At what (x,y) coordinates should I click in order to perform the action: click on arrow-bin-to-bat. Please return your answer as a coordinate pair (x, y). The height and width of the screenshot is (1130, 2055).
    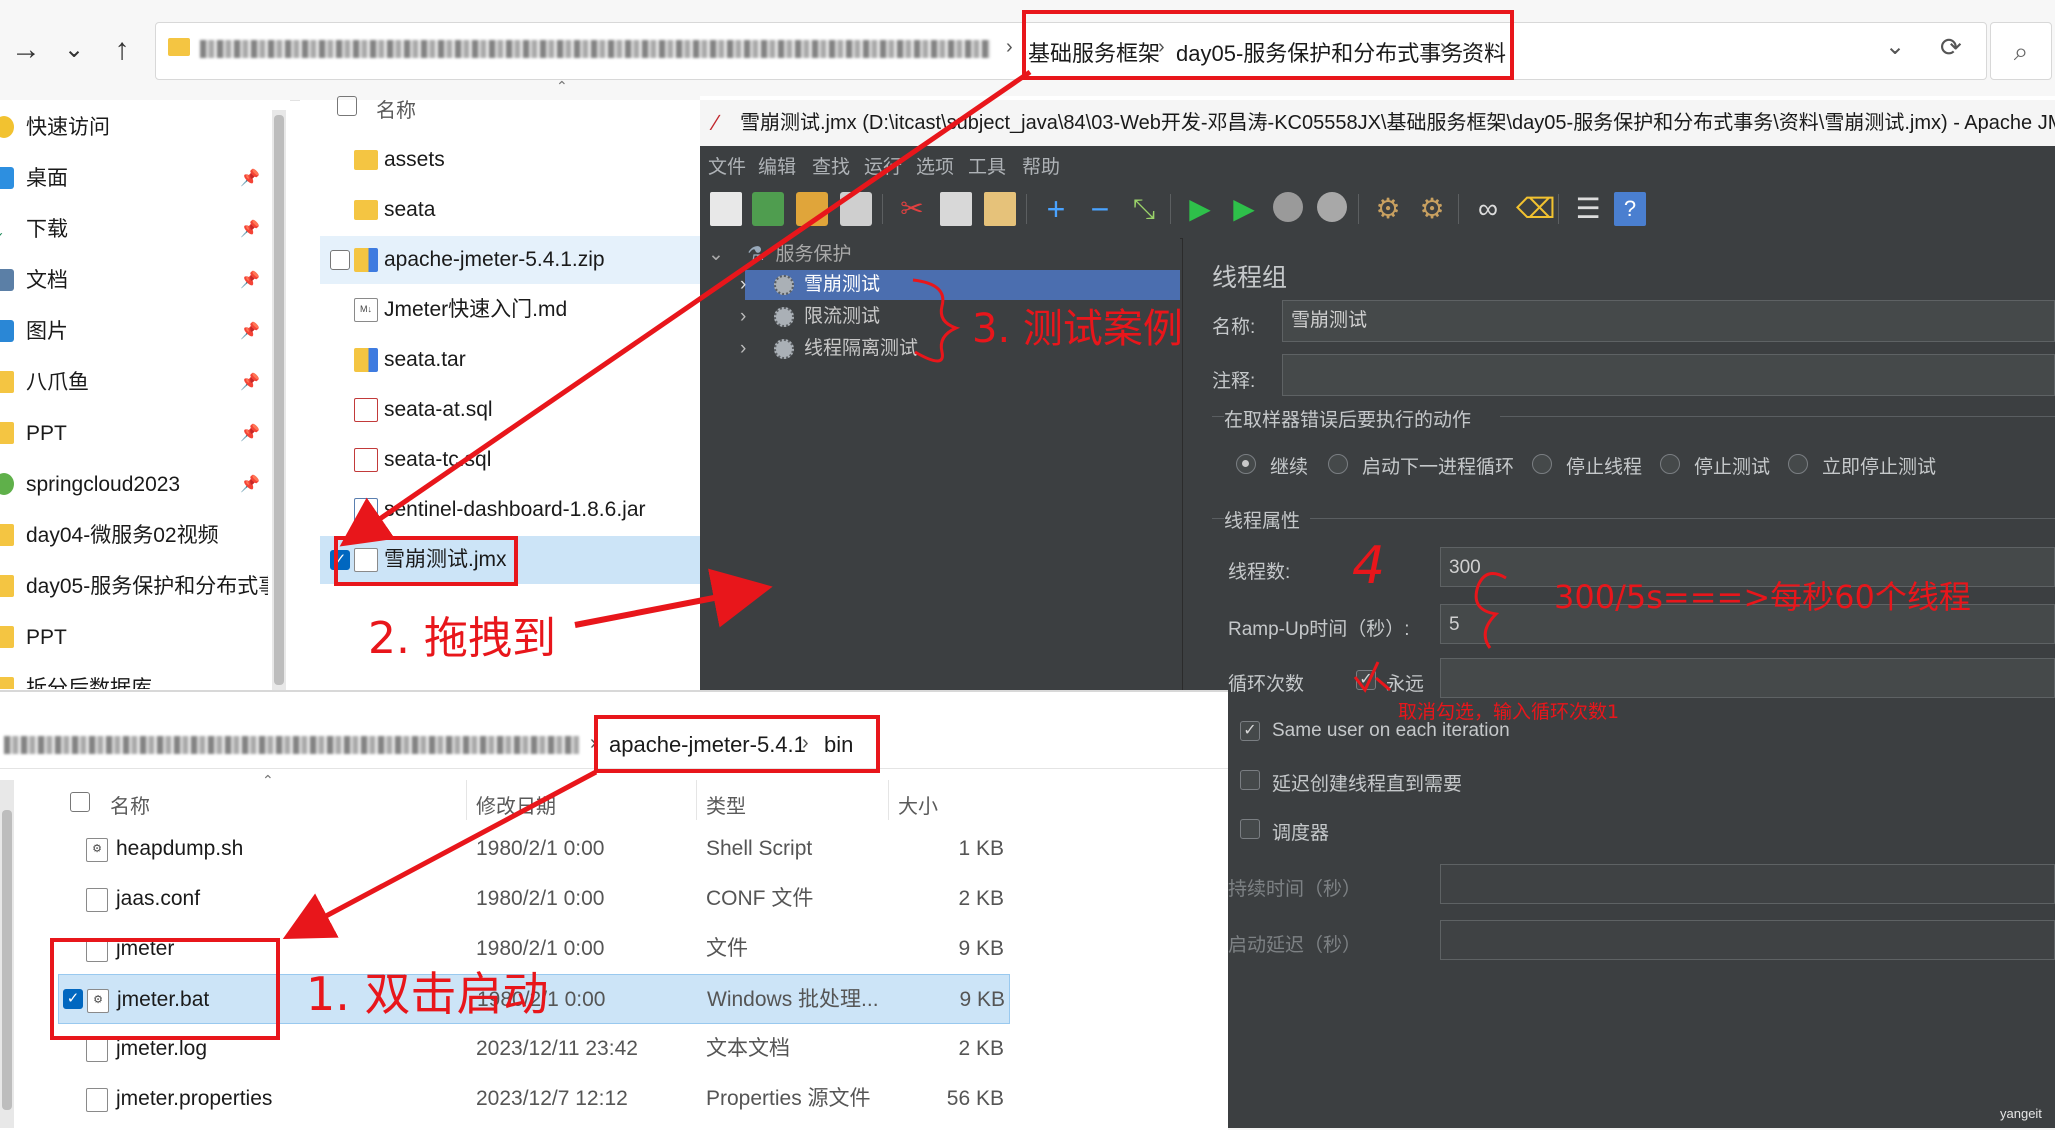
    Looking at the image, I should click on (440, 854).